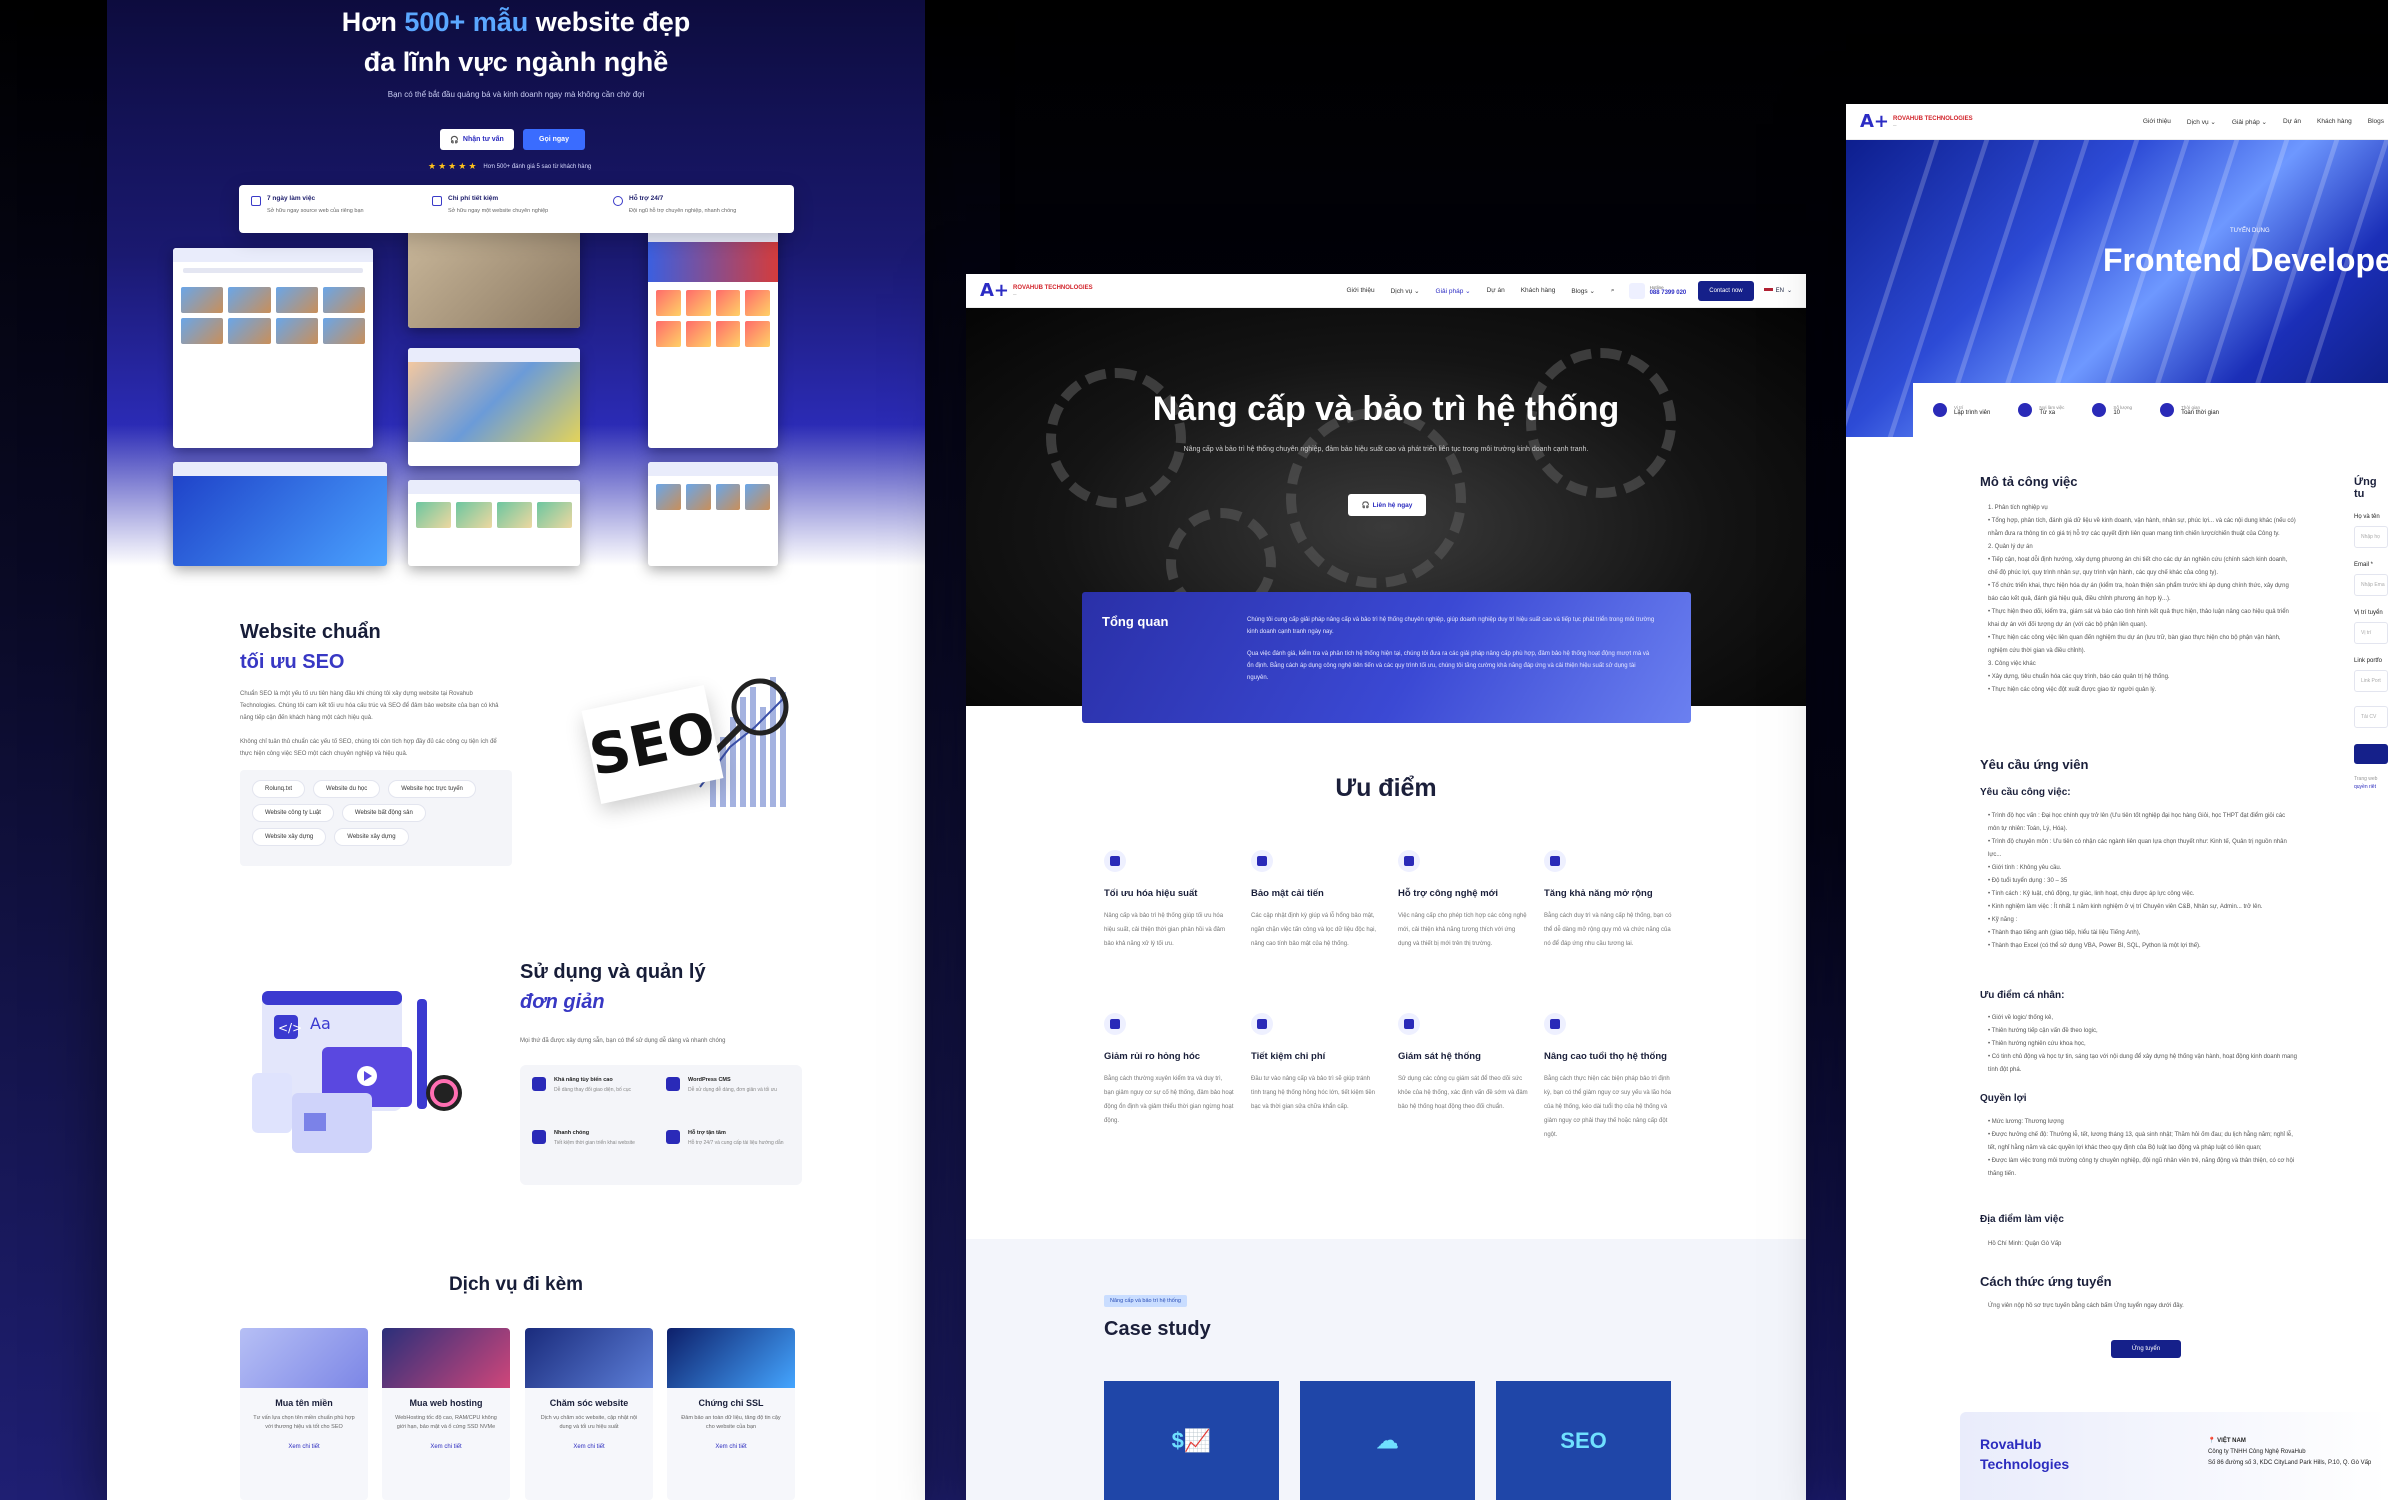 The image size is (2388, 1500). What do you see at coordinates (2376, 122) in the screenshot?
I see `nav-item: Blogs` at bounding box center [2376, 122].